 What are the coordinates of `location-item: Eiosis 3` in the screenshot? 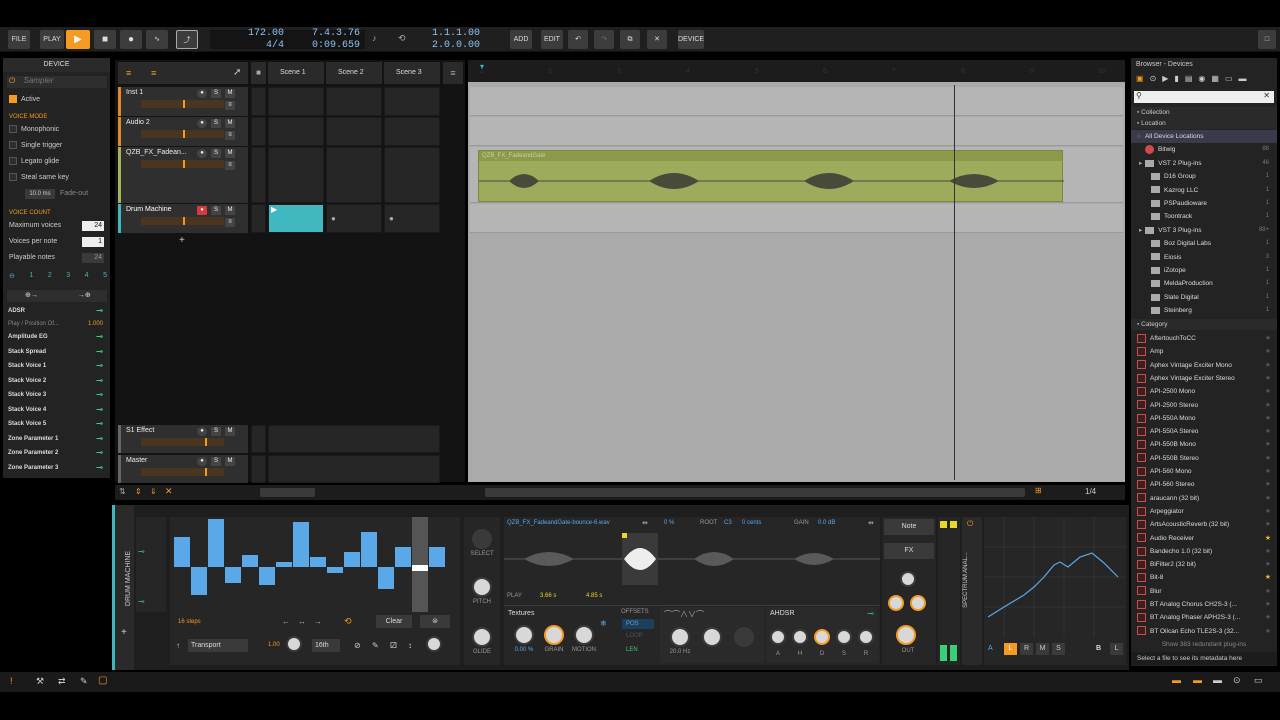 It's located at (1204, 257).